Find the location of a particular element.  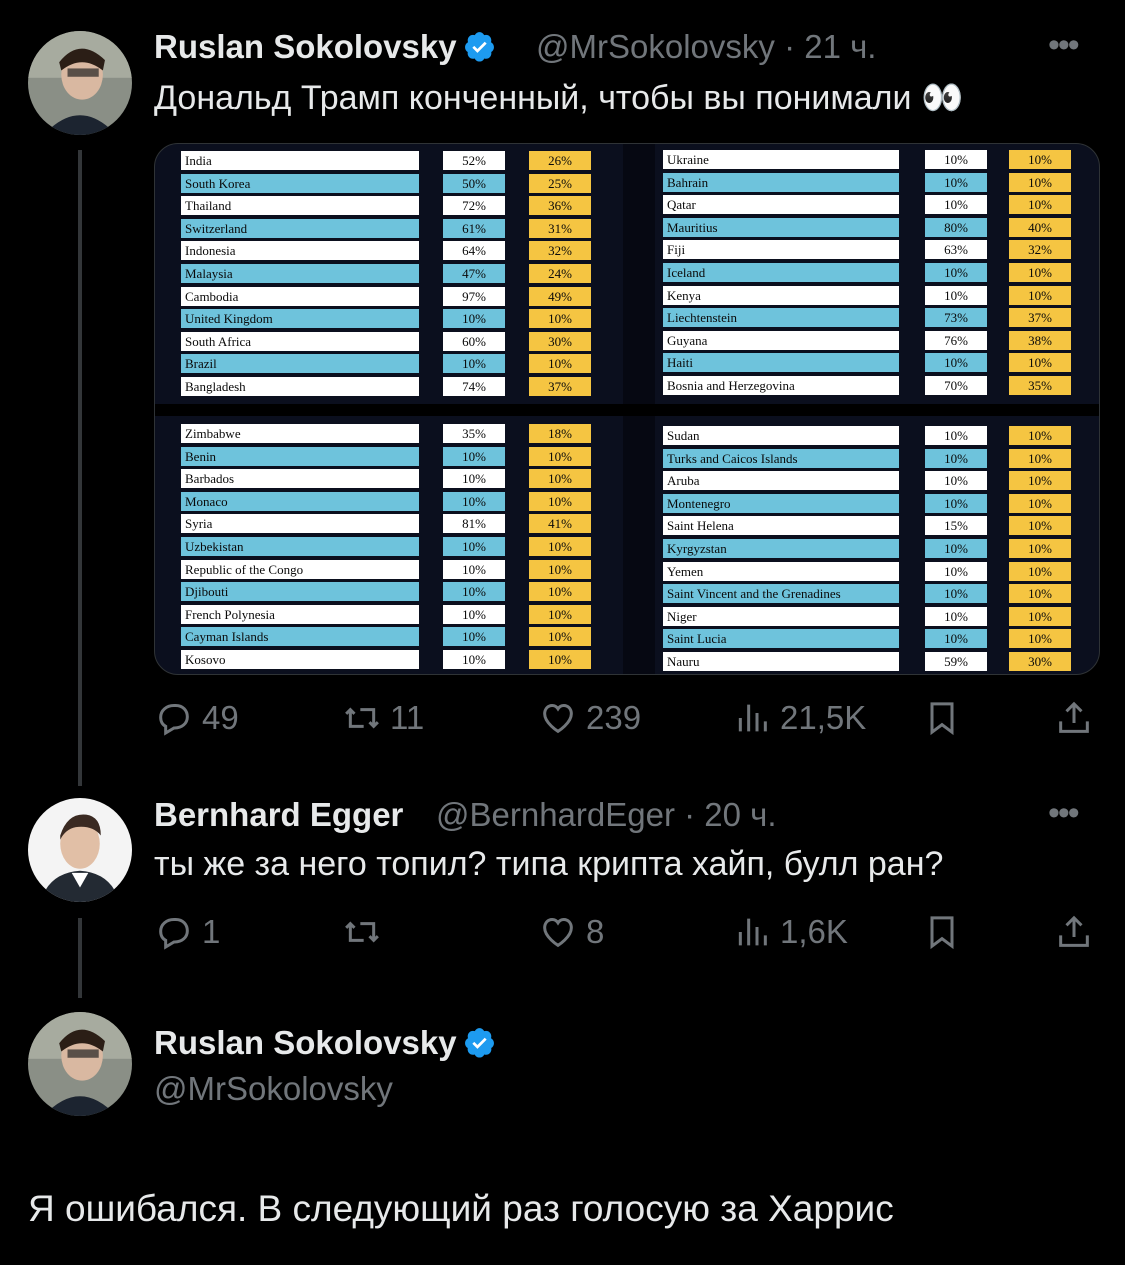

reply-button: 49 is located at coordinates (196, 718).